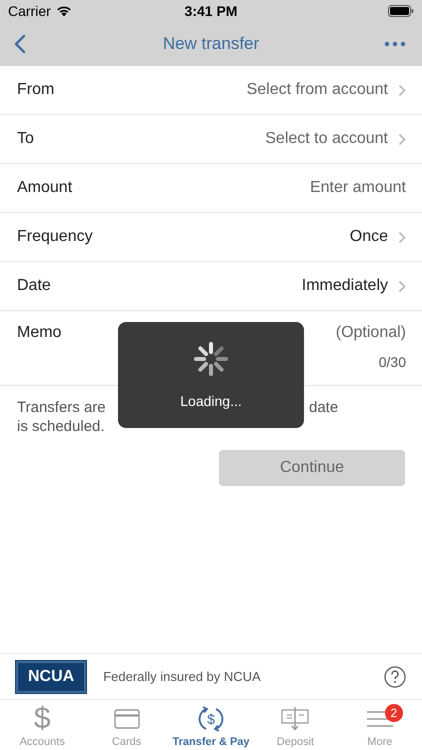 The width and height of the screenshot is (422, 750). I want to click on select-field: Immediately, so click(354, 286).